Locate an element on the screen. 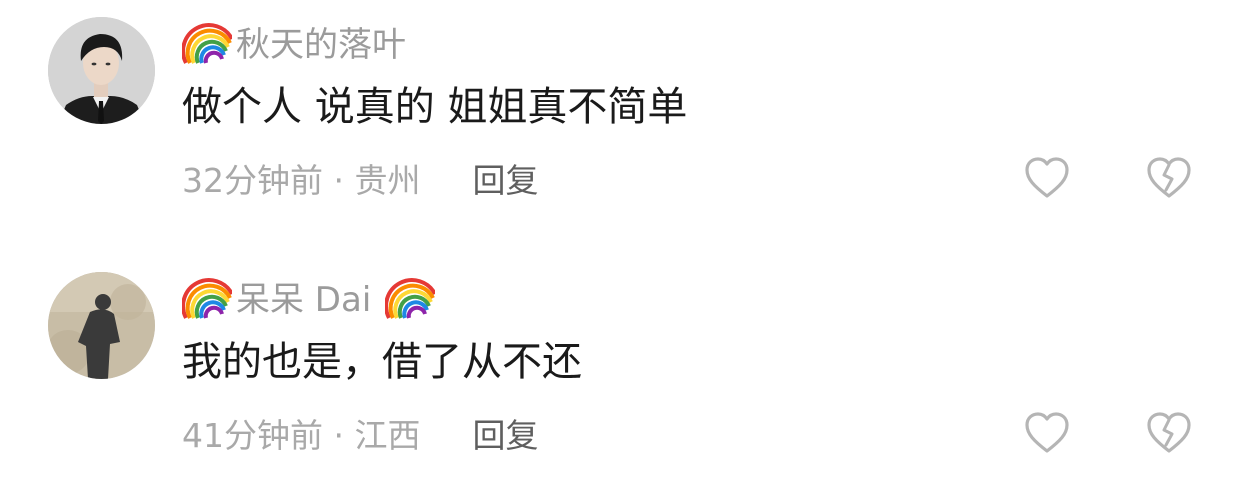 Image resolution: width=1242 pixels, height=485 pixels. username-row: 秋天的落叶 is located at coordinates (301, 41).